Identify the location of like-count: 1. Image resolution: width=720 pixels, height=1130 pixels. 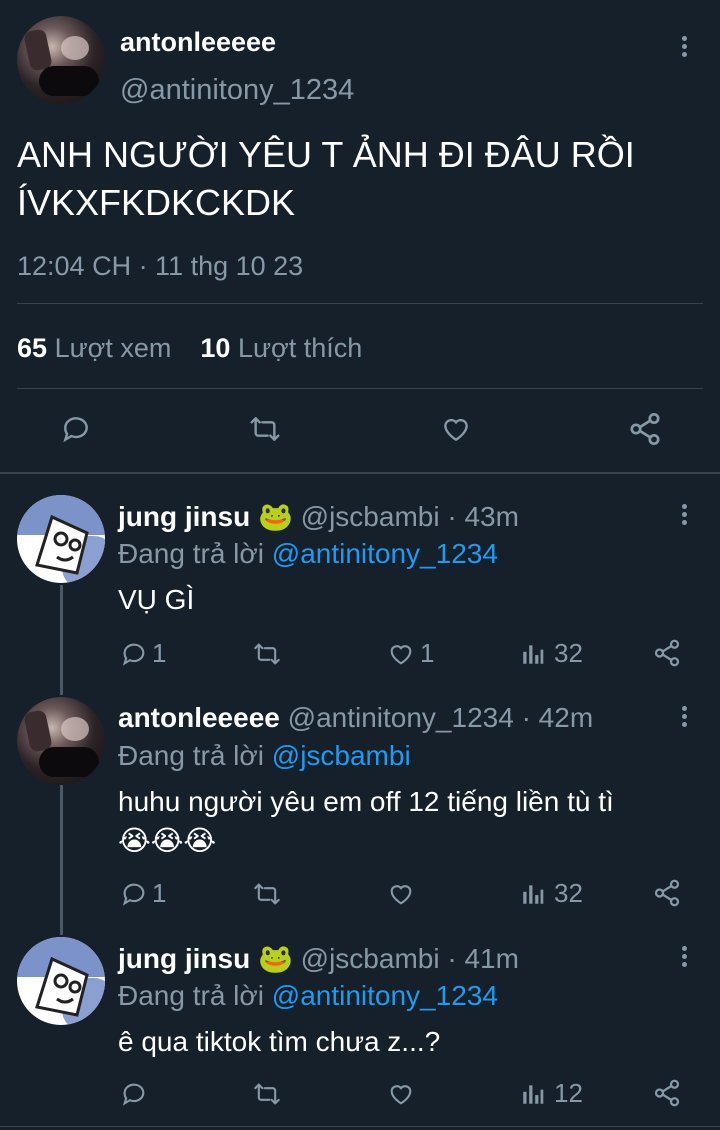
(427, 653).